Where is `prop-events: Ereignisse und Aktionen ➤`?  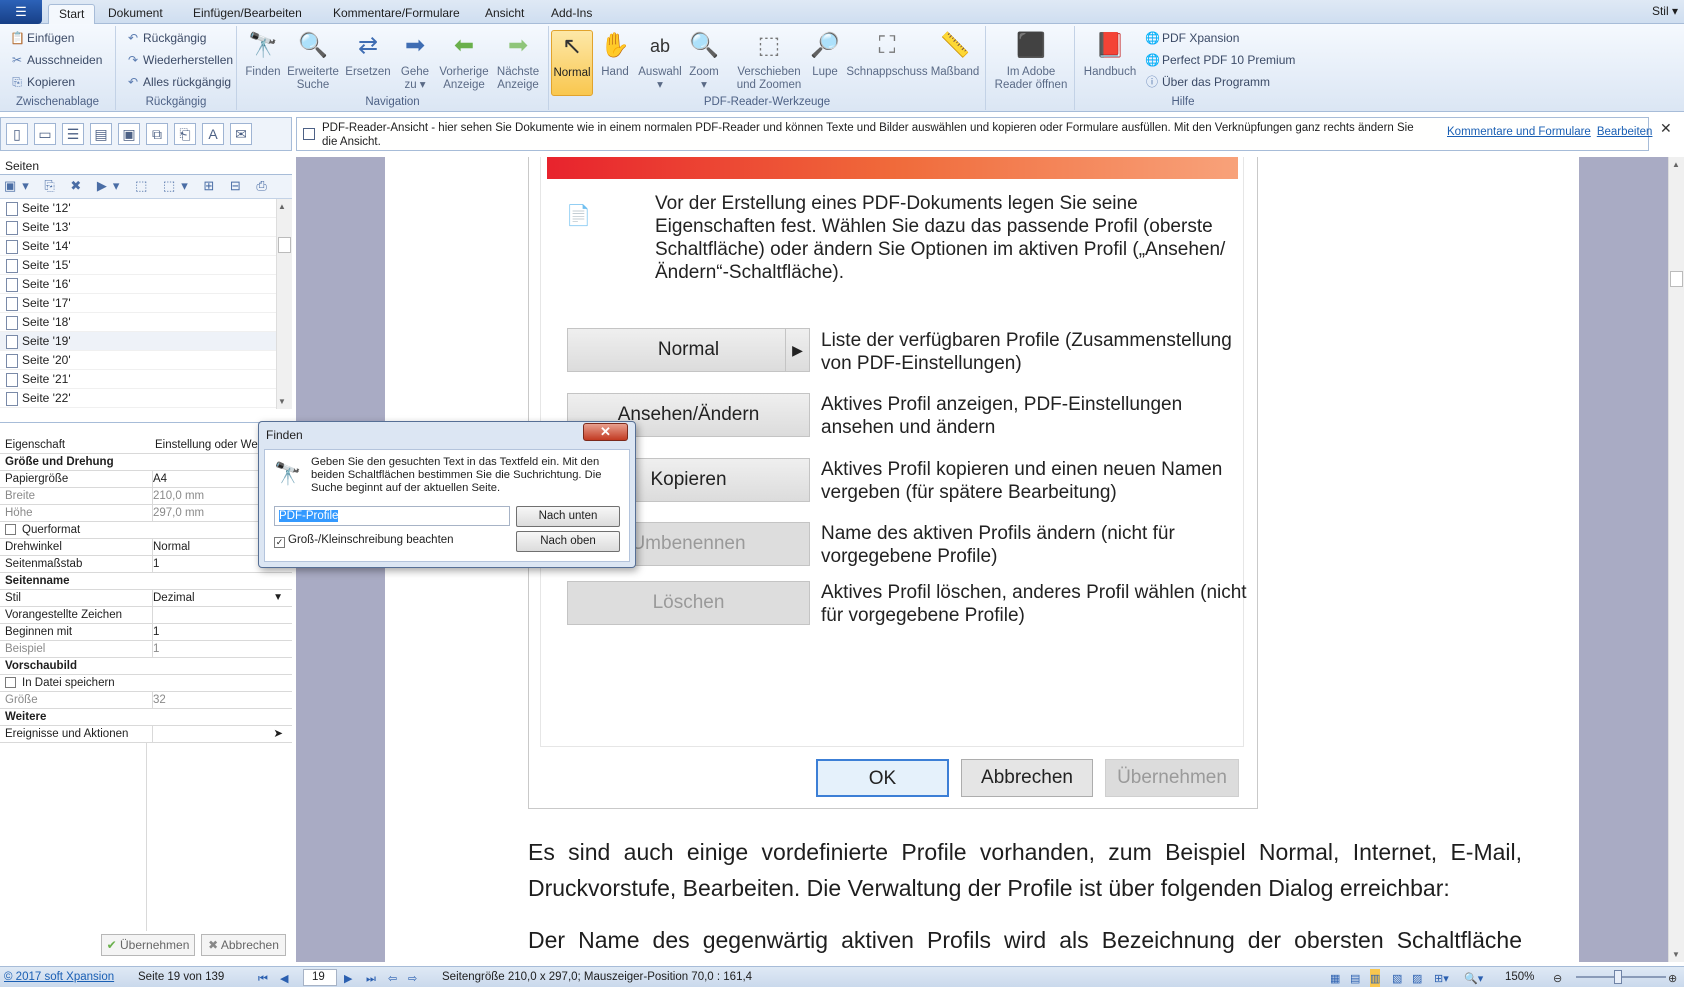 prop-events: Ereignisse und Aktionen ➤ is located at coordinates (146, 734).